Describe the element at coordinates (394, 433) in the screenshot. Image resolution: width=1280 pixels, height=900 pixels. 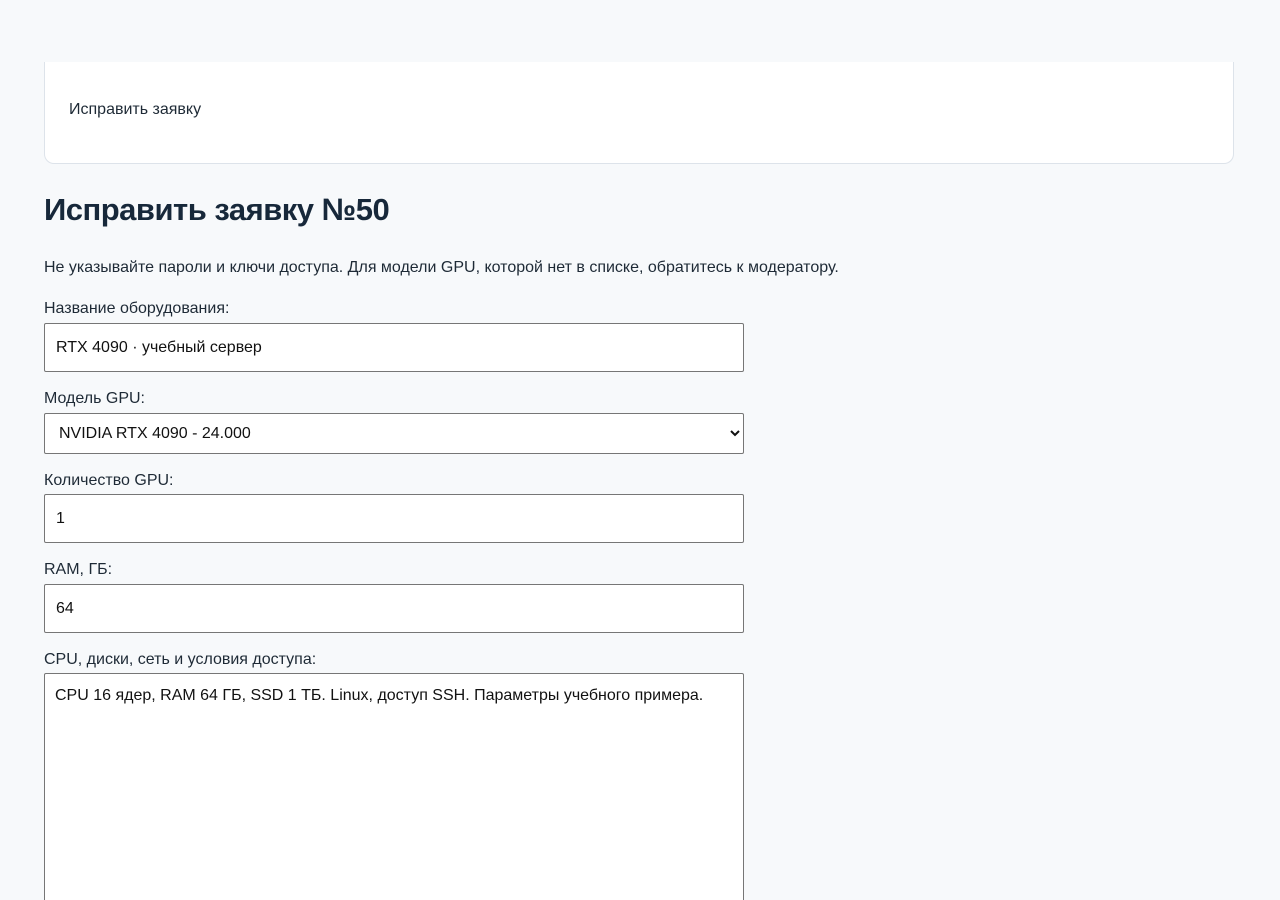
I see `gpu-model-select: NVIDIA RTX 4090 - 24.000` at that location.